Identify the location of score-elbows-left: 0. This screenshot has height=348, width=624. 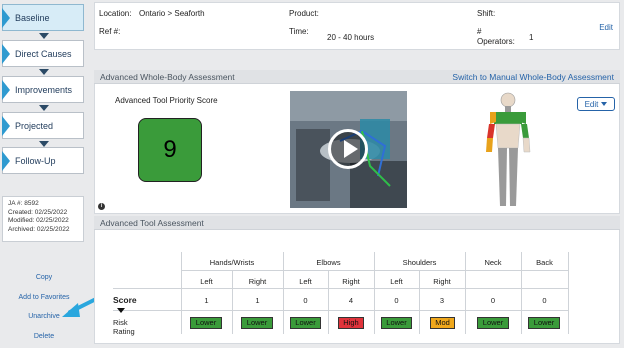
(305, 300).